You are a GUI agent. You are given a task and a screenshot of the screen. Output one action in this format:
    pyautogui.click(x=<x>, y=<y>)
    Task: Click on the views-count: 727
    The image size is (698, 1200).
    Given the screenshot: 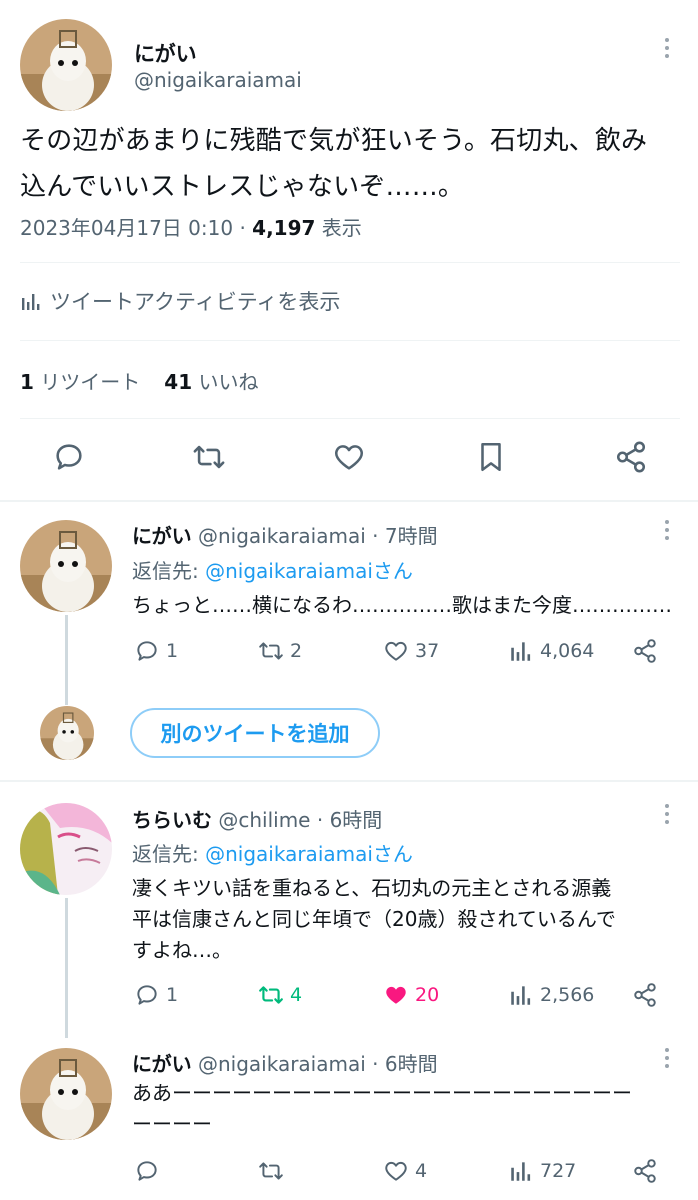 What is the action you would take?
    pyautogui.click(x=558, y=1171)
    